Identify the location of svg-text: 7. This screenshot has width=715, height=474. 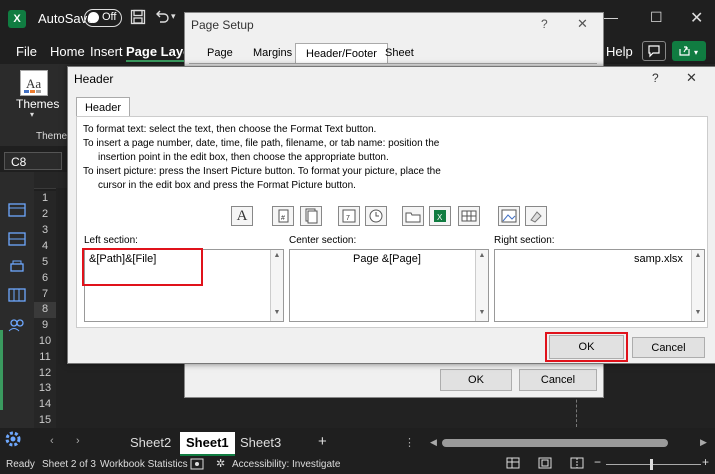
(348, 218).